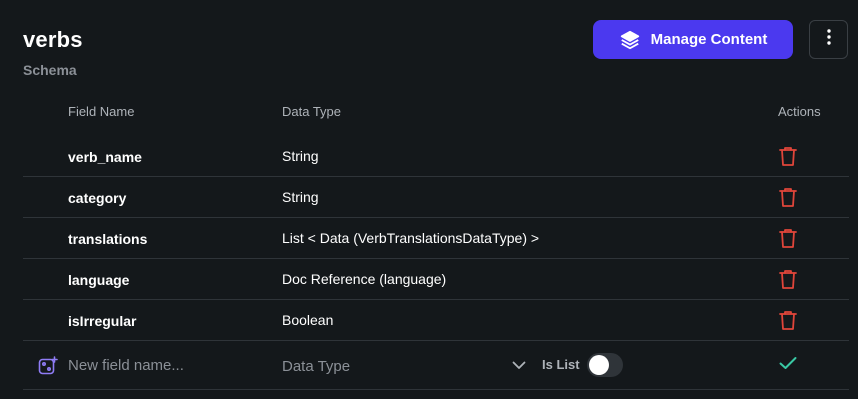 Image resolution: width=858 pixels, height=399 pixels. What do you see at coordinates (799, 111) in the screenshot?
I see `header-actions: Actions` at bounding box center [799, 111].